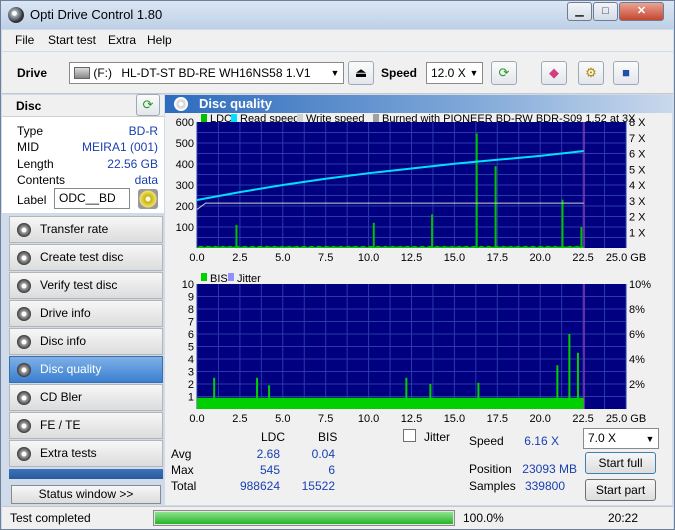 This screenshot has width=675, height=530. What do you see at coordinates (448, 73) in the screenshot?
I see `speed-select-value: 12.0 X` at bounding box center [448, 73].